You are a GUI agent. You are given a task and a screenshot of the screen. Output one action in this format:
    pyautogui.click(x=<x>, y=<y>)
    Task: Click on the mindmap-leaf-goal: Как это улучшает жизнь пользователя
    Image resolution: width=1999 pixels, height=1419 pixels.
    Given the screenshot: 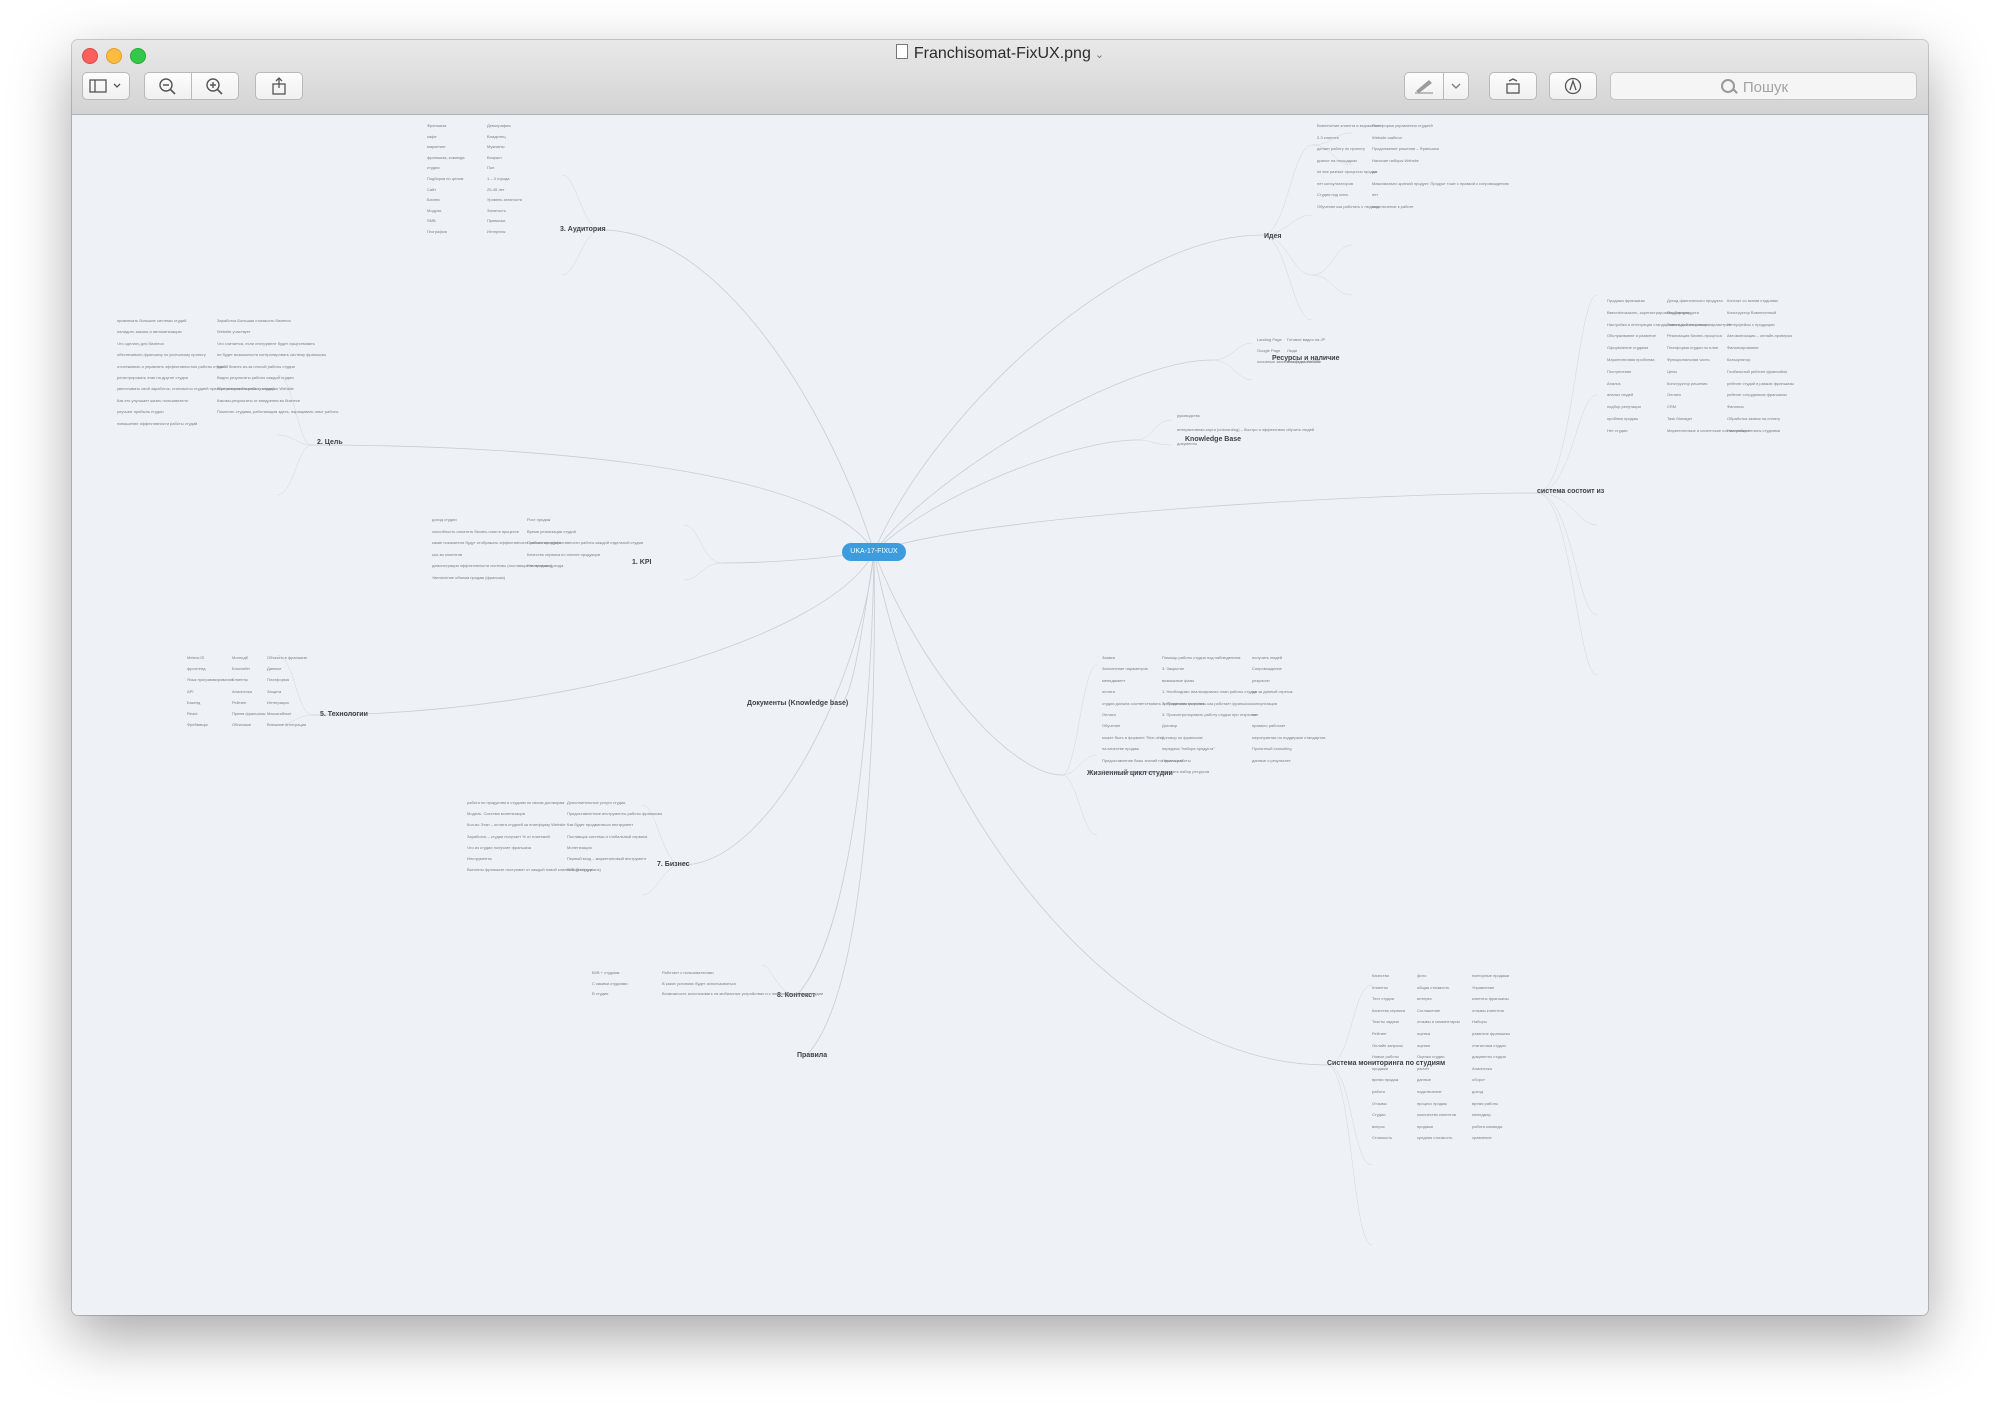 What is the action you would take?
    pyautogui.click(x=152, y=400)
    